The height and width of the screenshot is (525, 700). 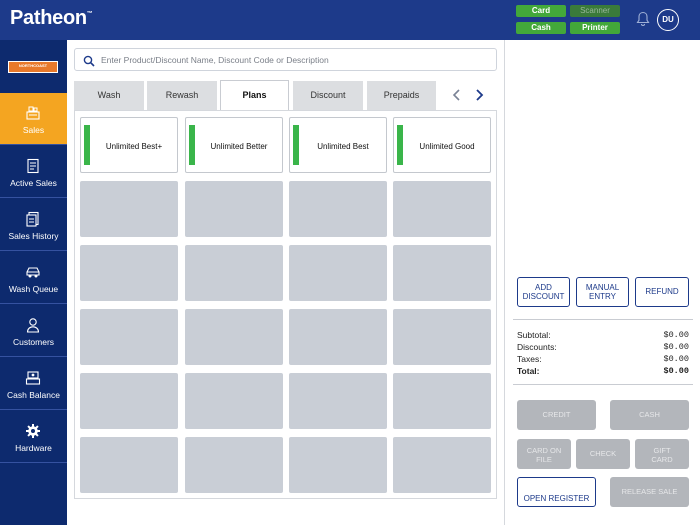 I want to click on sidebar-item-hardware: Hardware, so click(x=33, y=437).